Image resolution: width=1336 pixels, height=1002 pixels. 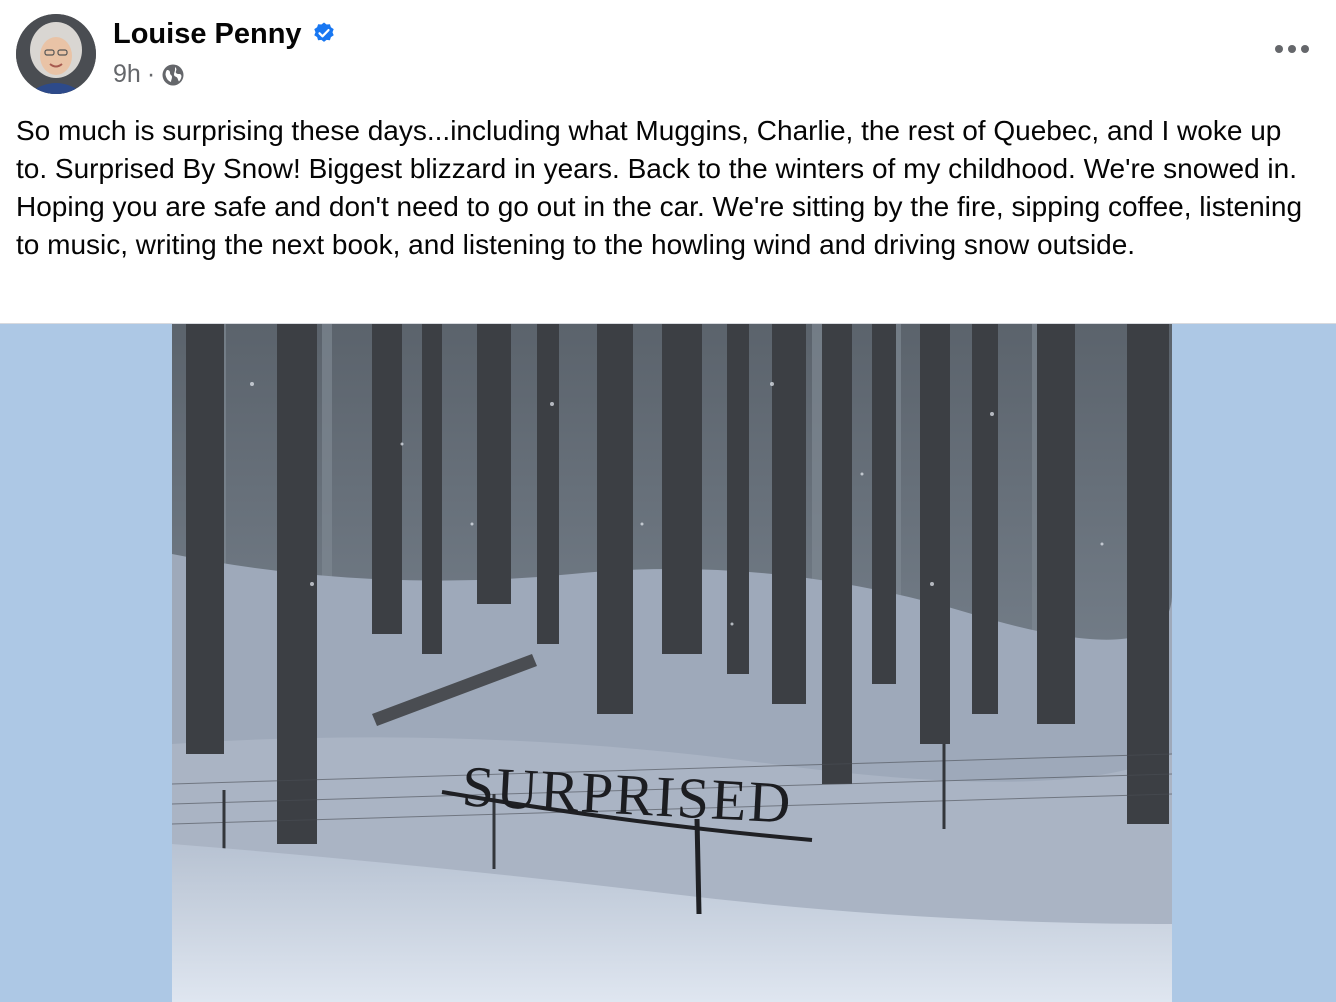 I want to click on post-meta: 9h ·, so click(x=149, y=74).